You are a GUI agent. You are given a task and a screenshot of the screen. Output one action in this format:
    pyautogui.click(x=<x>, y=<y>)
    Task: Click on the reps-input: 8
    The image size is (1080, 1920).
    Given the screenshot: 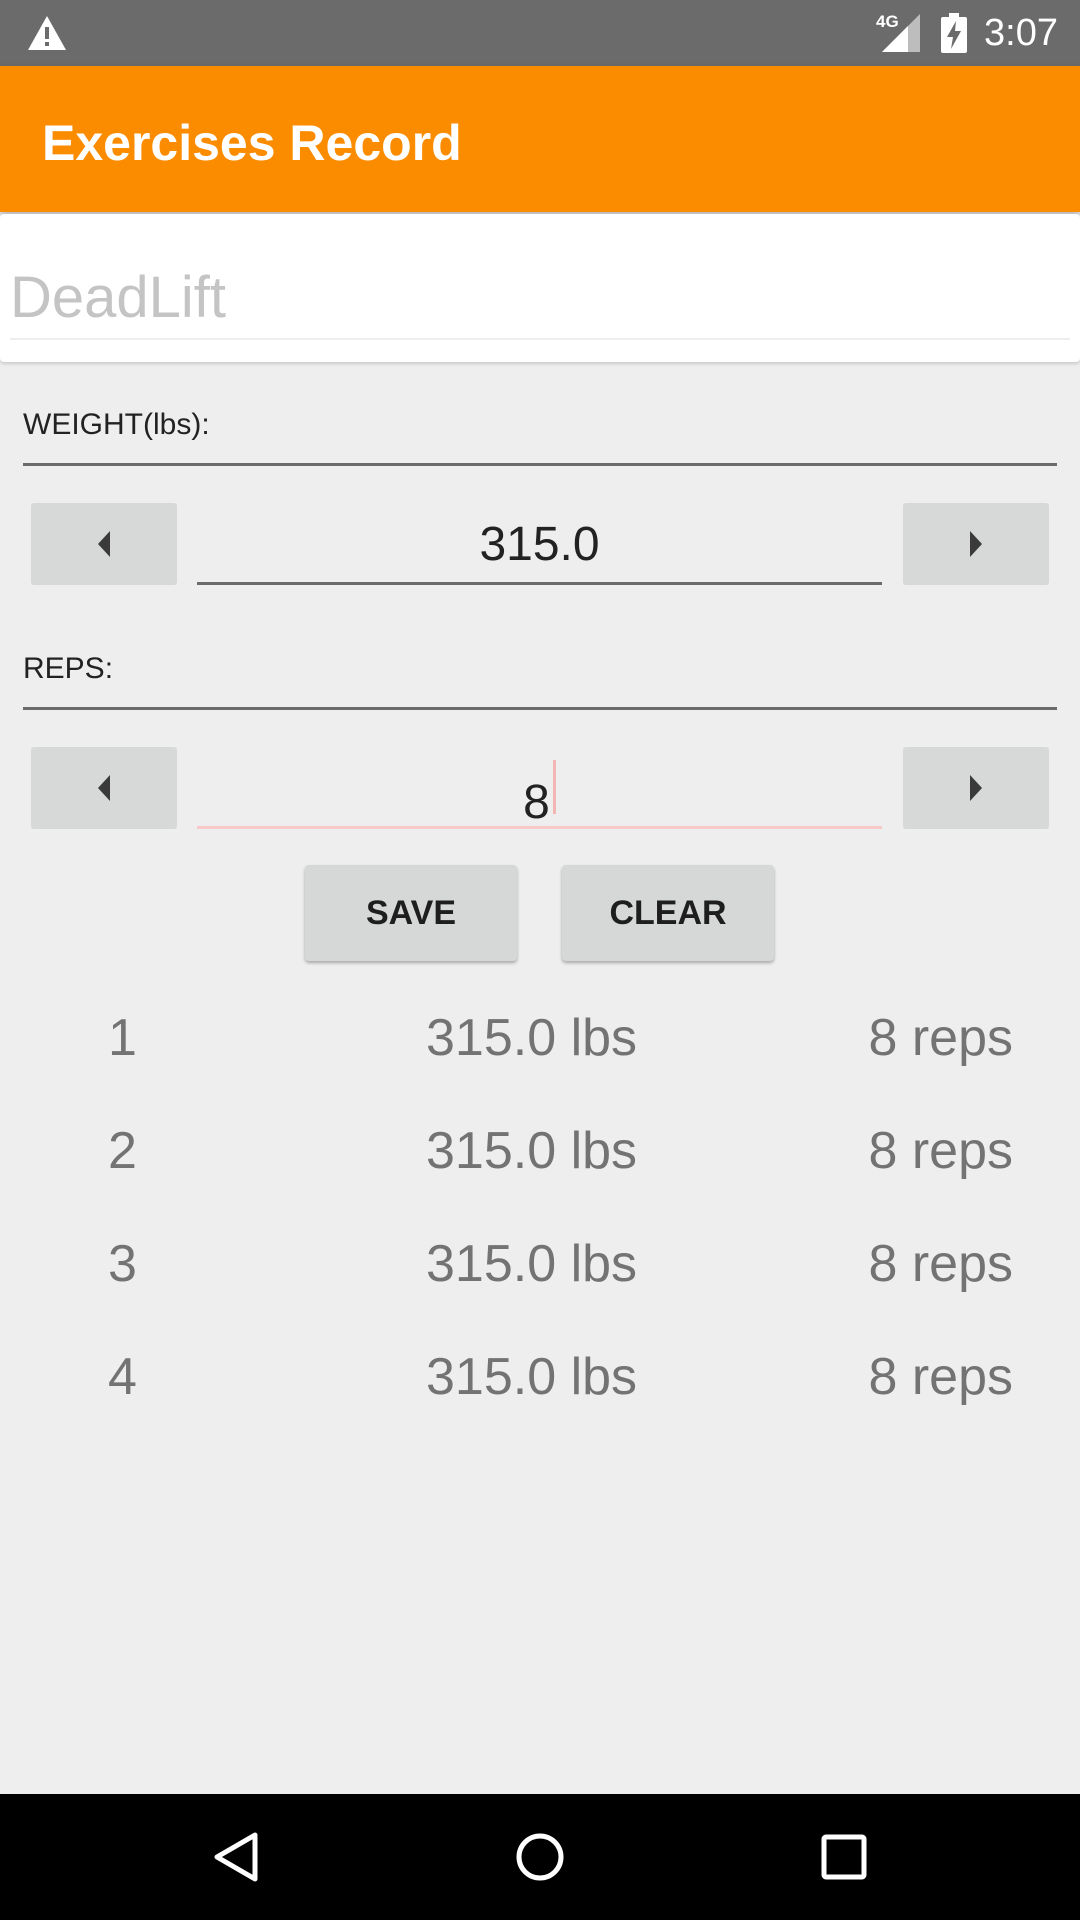 What is the action you would take?
    pyautogui.click(x=539, y=788)
    